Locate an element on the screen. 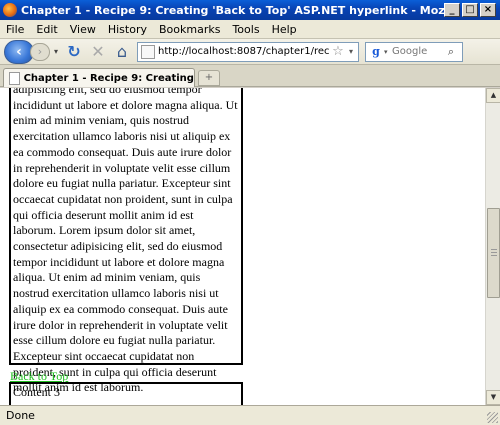 The image size is (500, 425). vertical-scrollbar: ▲ ▼ is located at coordinates (492, 246).